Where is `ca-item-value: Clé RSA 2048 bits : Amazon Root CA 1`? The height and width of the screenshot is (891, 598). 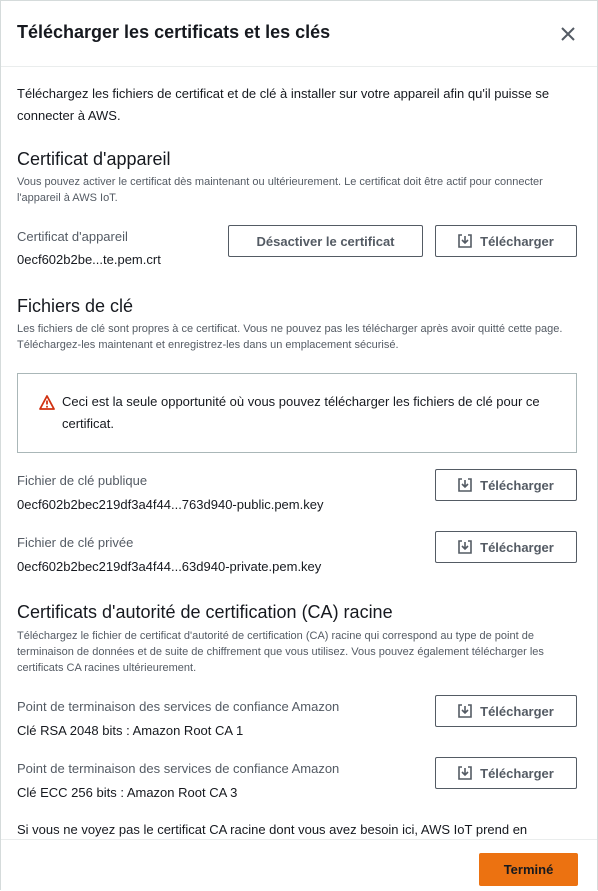
ca-item-value: Clé RSA 2048 bits : Amazon Root CA 1 is located at coordinates (130, 730).